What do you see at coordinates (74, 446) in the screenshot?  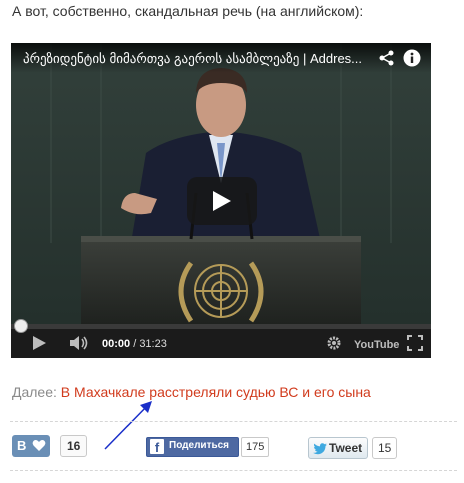 I see `vk-like-count: 16` at bounding box center [74, 446].